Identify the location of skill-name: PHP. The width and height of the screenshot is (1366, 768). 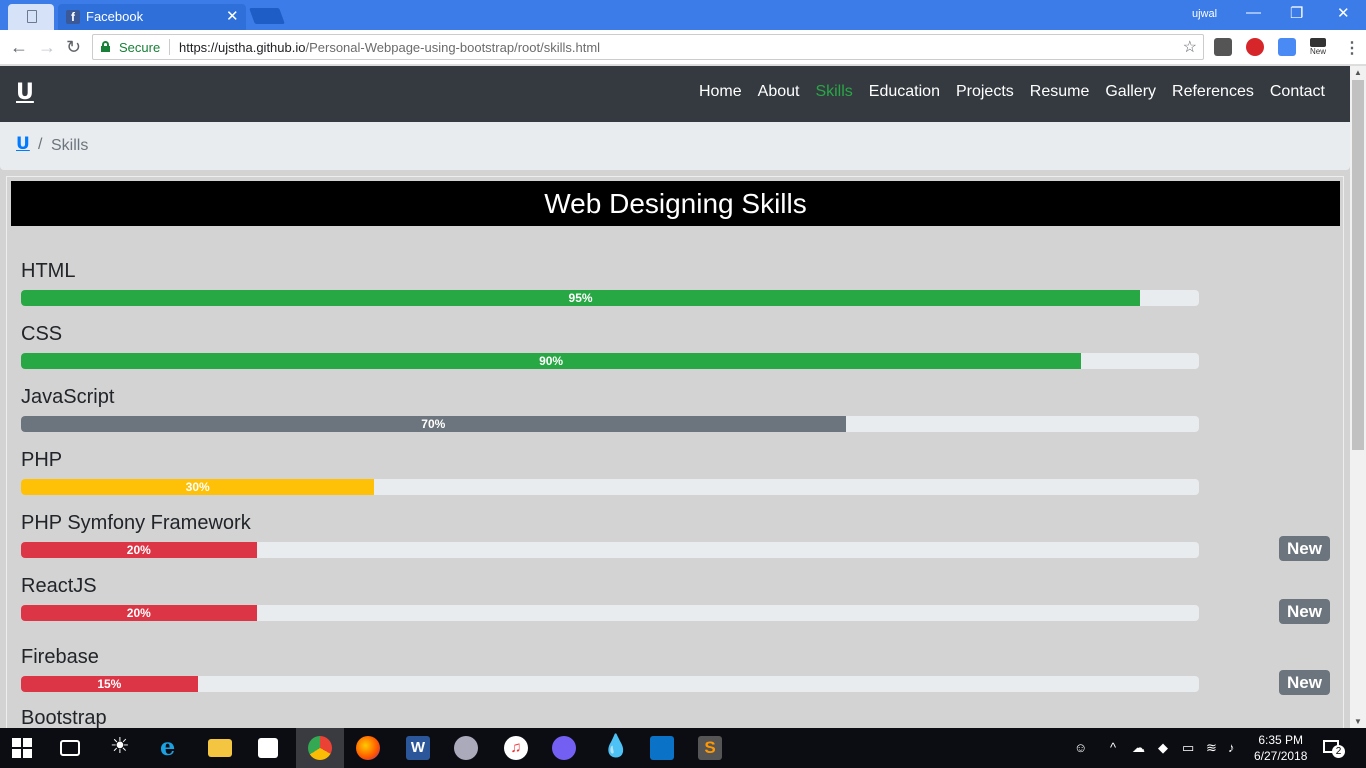
(42, 460).